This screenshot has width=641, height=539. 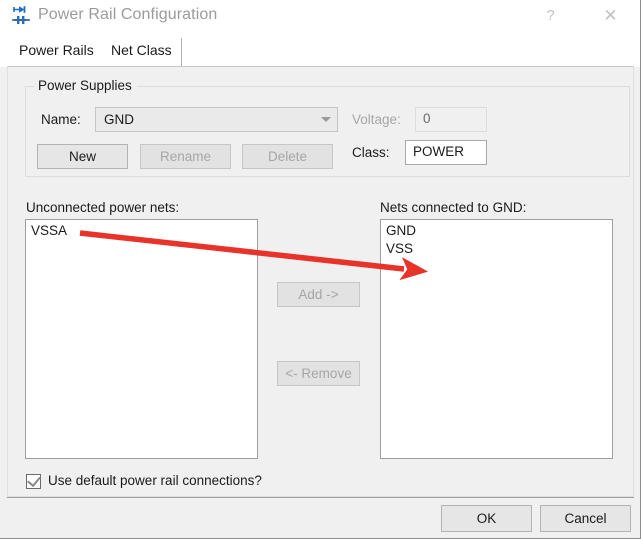 What do you see at coordinates (550, 16) in the screenshot?
I see `help-button: ?` at bounding box center [550, 16].